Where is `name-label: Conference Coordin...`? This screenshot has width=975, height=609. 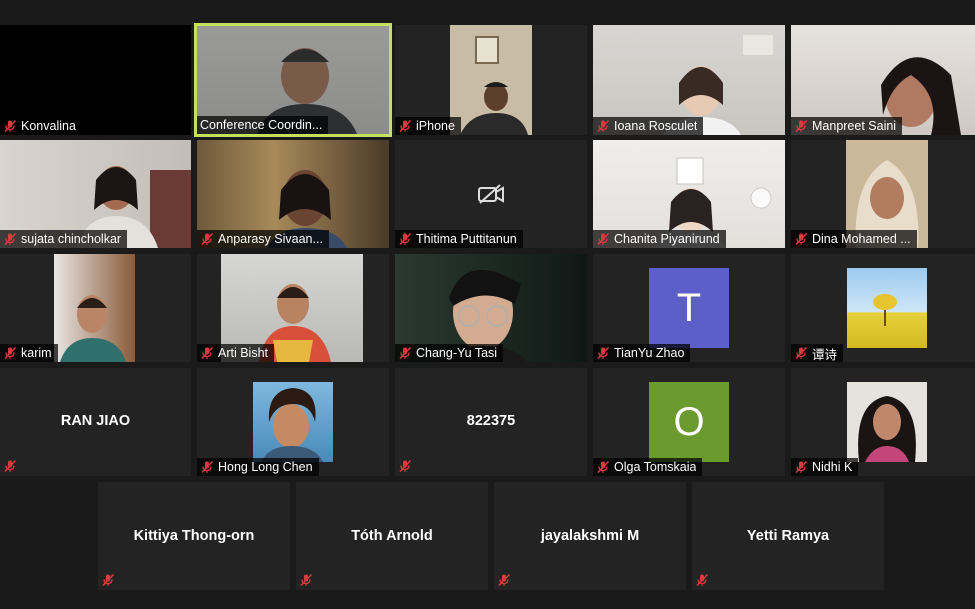 name-label: Conference Coordin... is located at coordinates (263, 125).